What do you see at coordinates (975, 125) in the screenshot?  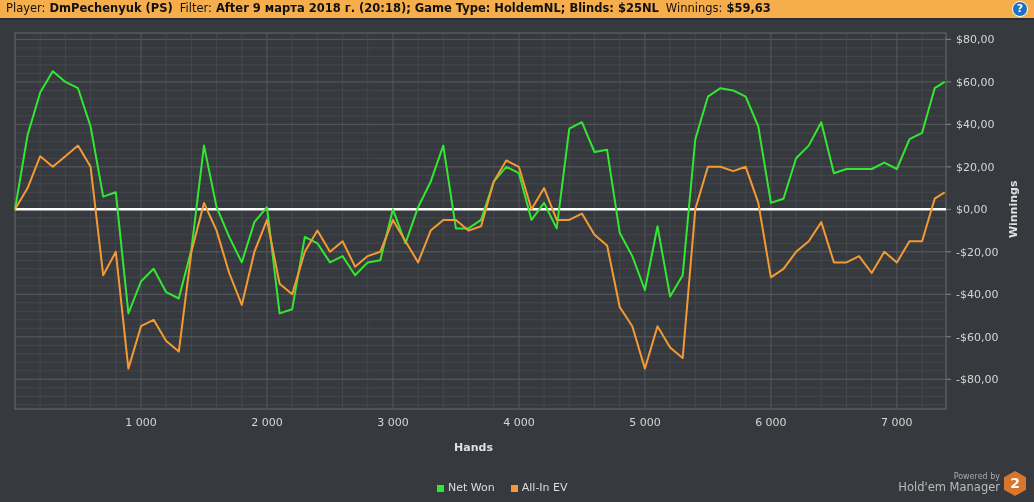 I see `y-tick-label: $40,00` at bounding box center [975, 125].